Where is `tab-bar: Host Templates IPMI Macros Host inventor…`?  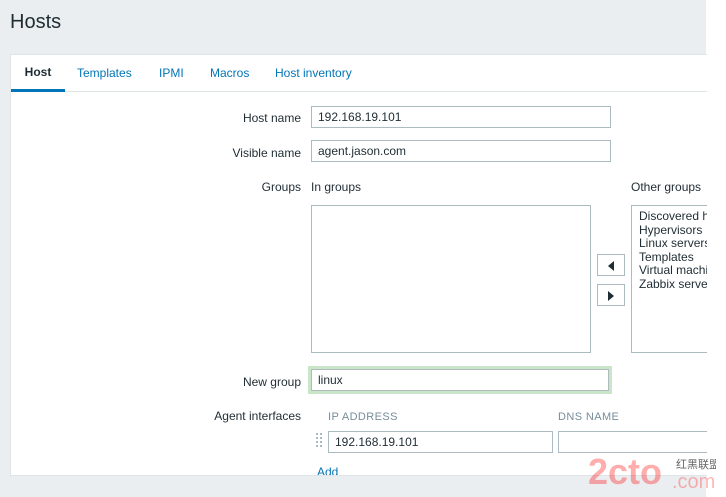 tab-bar: Host Templates IPMI Macros Host inventor… is located at coordinates (359, 73).